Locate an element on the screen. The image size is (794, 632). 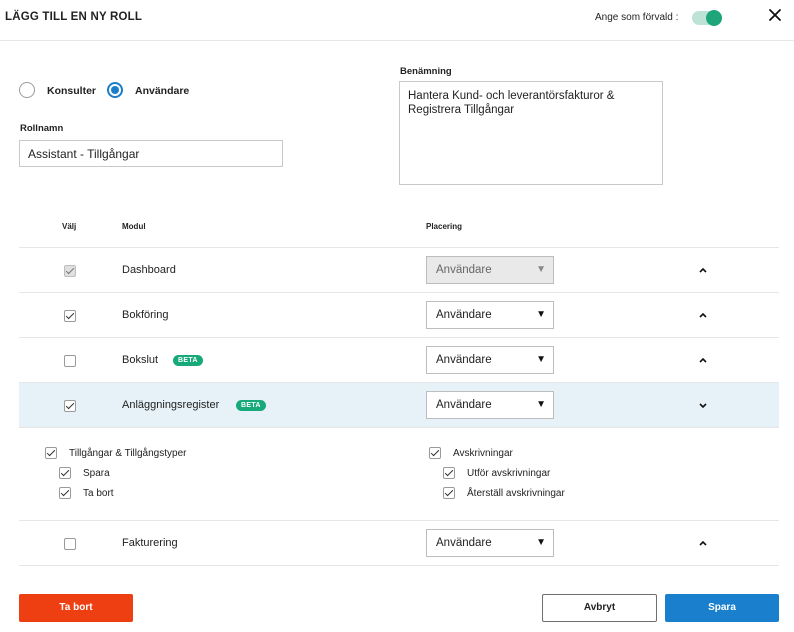
delete-button: Ta bort is located at coordinates (76, 608).